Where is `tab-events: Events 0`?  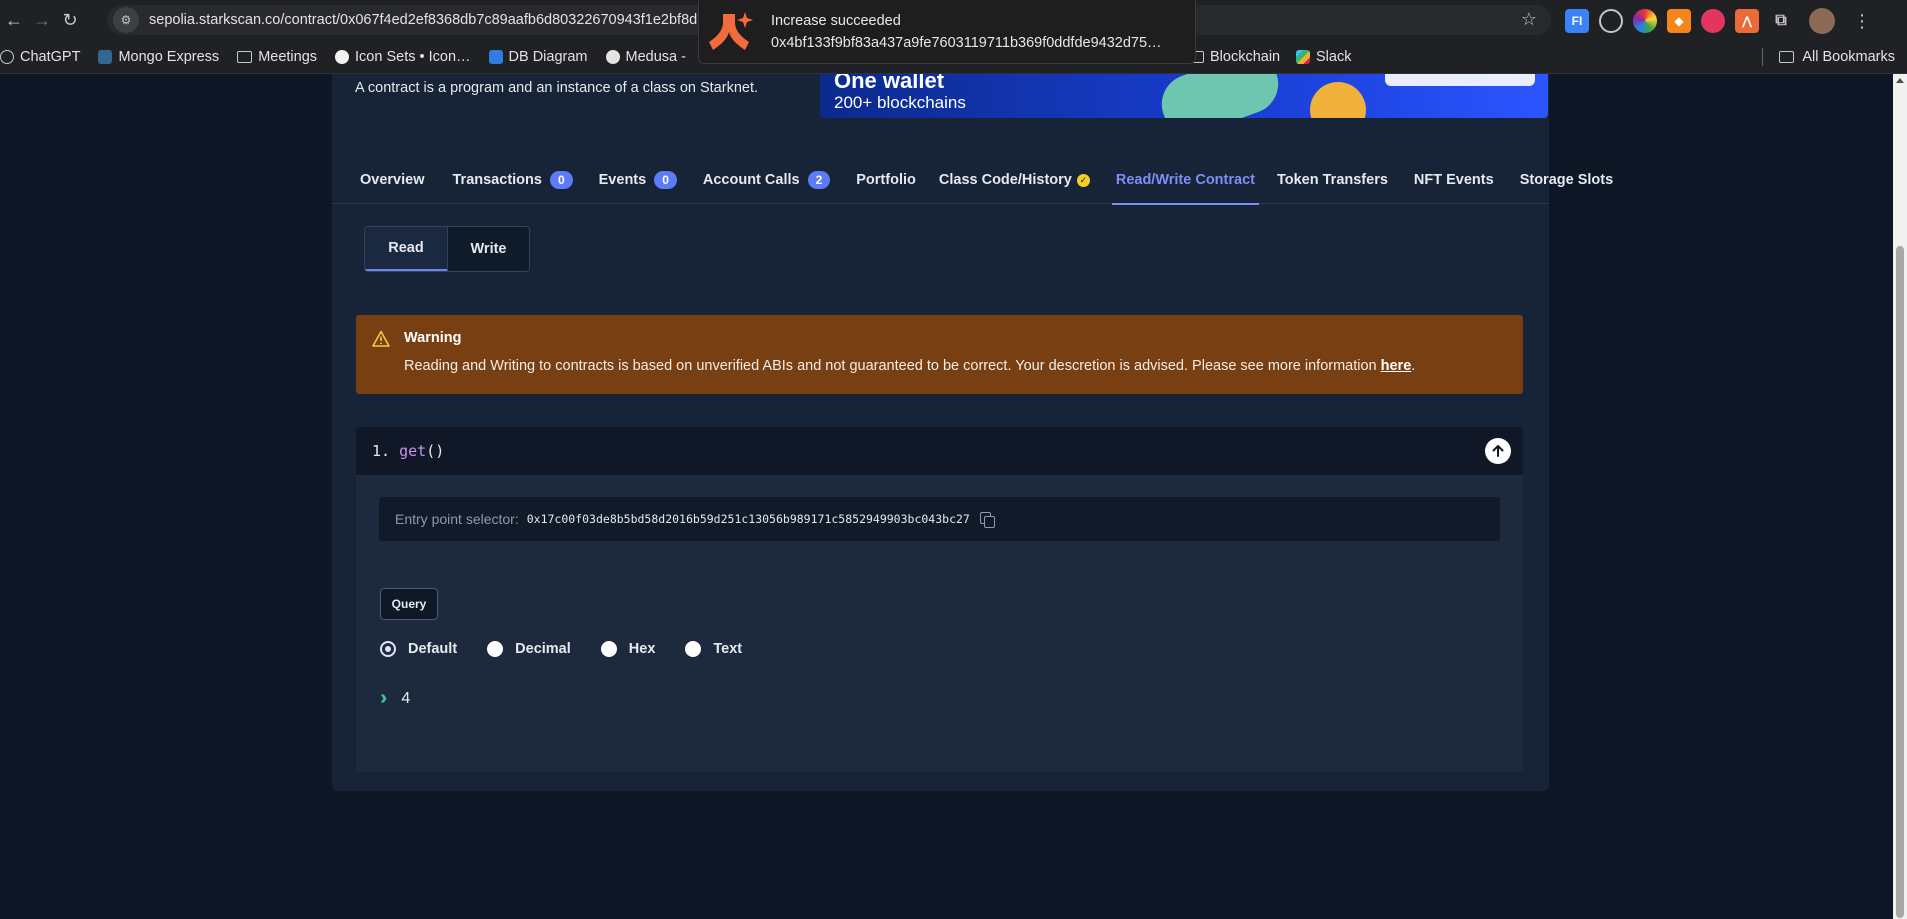 tab-events: Events 0 is located at coordinates (638, 180).